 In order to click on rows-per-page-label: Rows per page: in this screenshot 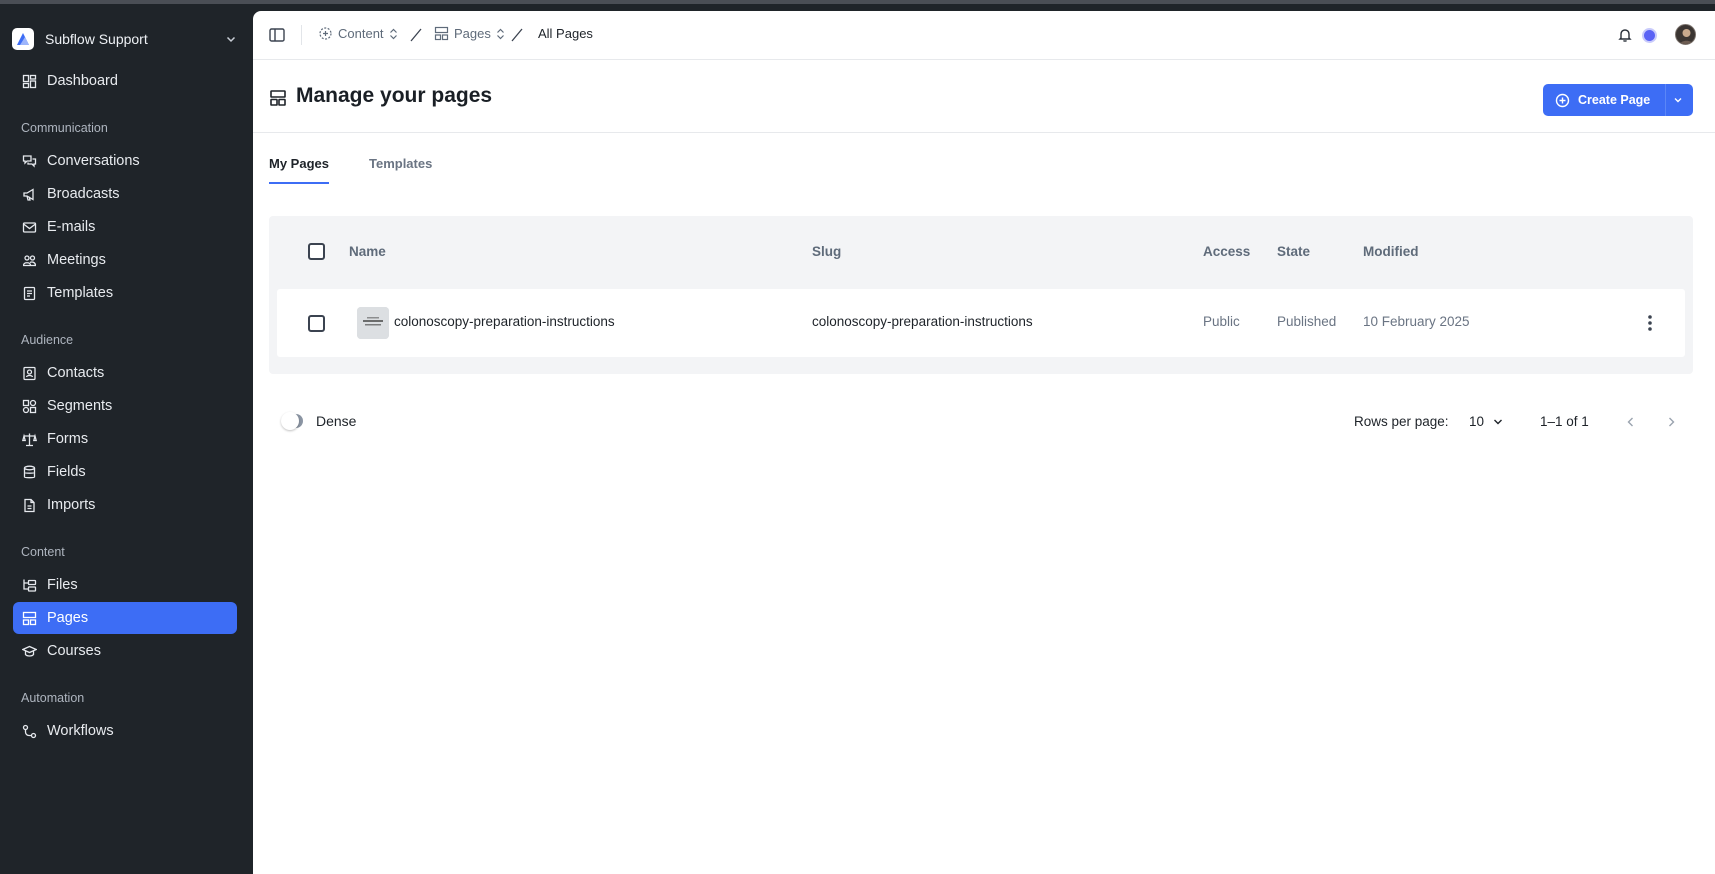, I will do `click(1401, 421)`.